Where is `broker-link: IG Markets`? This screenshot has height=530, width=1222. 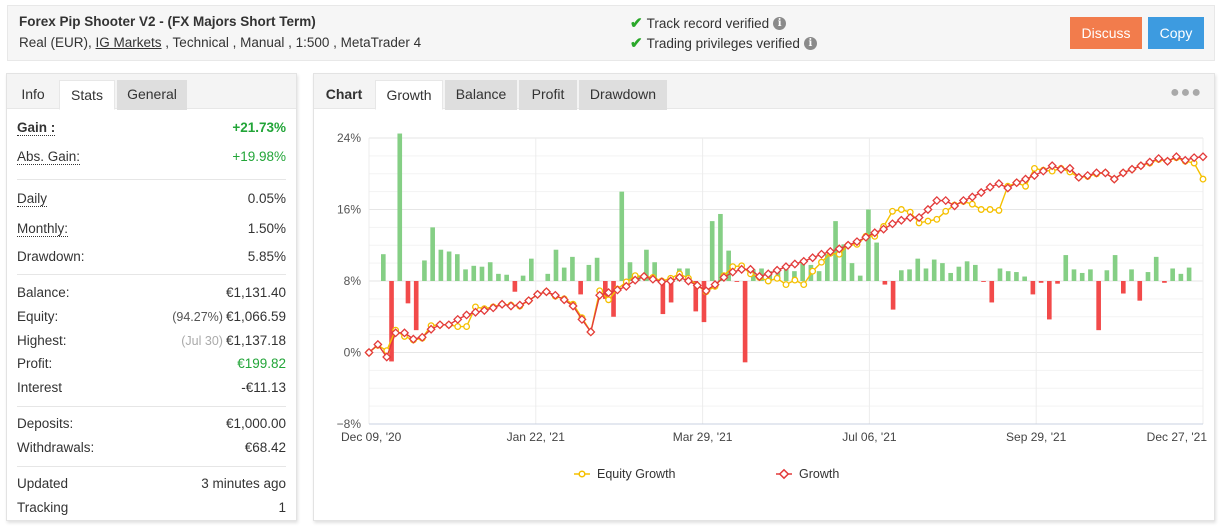
broker-link: IG Markets is located at coordinates (129, 42).